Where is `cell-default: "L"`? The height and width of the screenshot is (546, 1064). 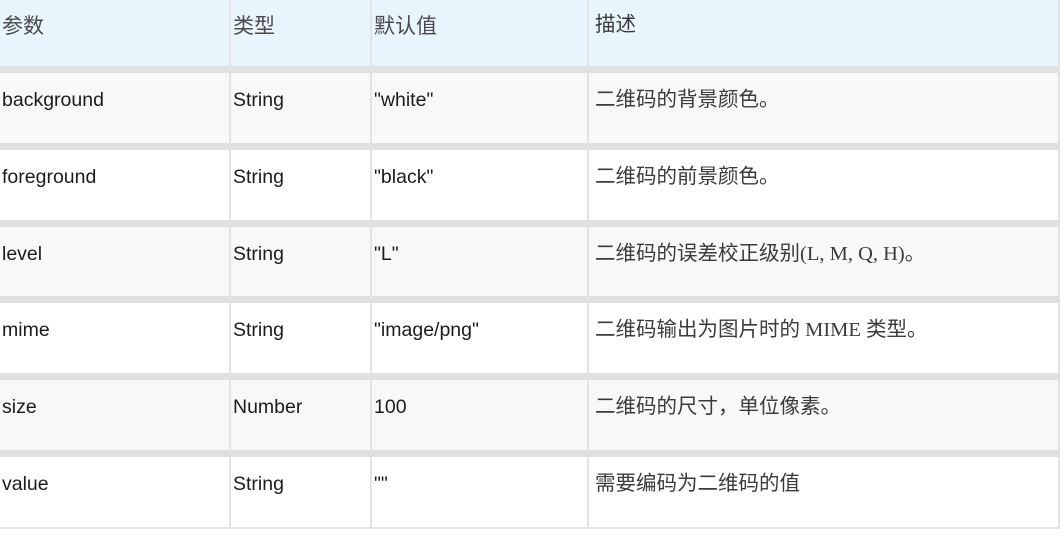 cell-default: "L" is located at coordinates (480, 265).